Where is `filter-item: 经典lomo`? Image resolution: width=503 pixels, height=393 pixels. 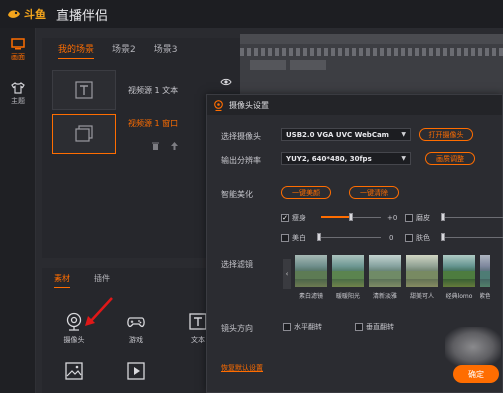
filter-item: 经典lomo is located at coordinates (459, 277).